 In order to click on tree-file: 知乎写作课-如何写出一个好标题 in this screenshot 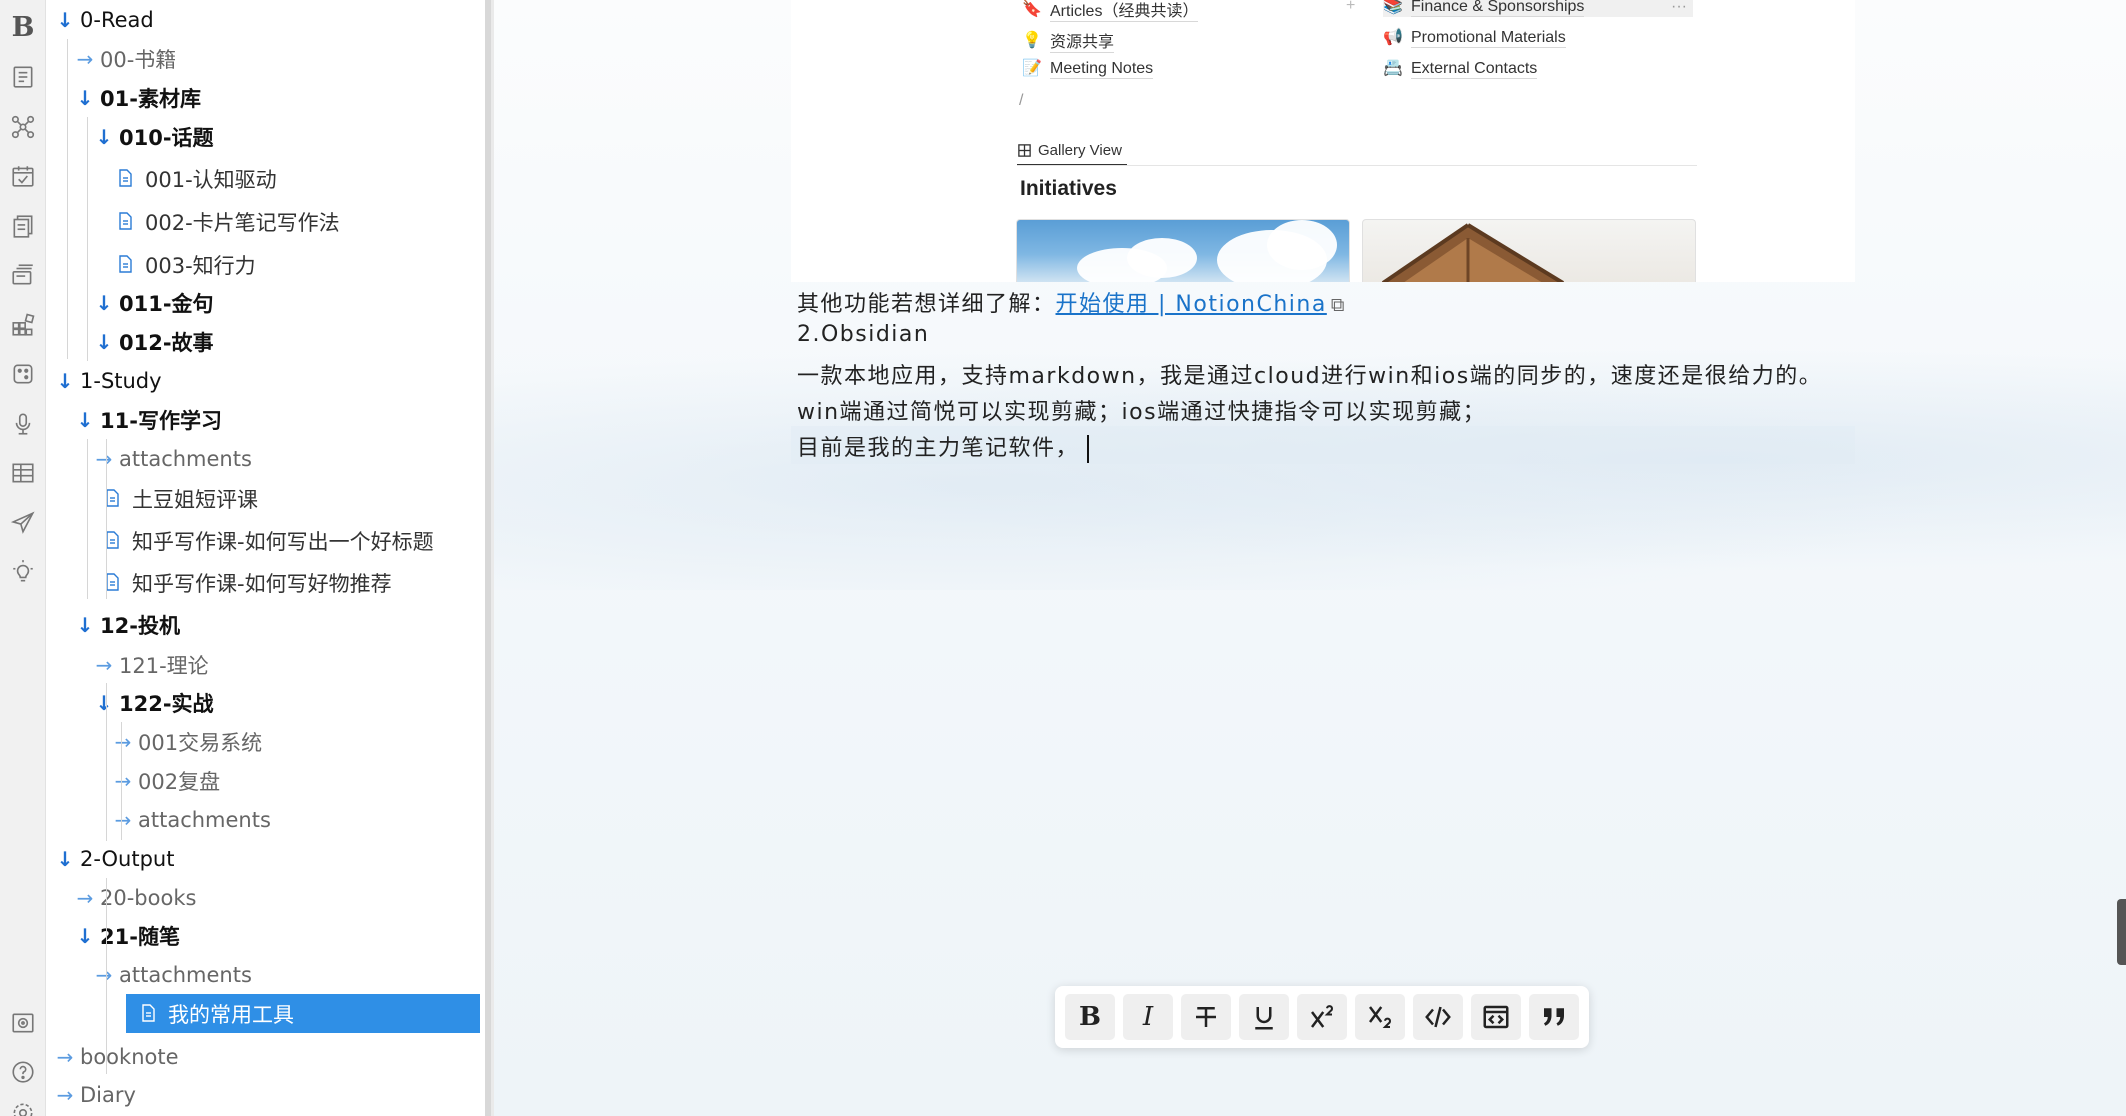, I will do `click(263, 540)`.